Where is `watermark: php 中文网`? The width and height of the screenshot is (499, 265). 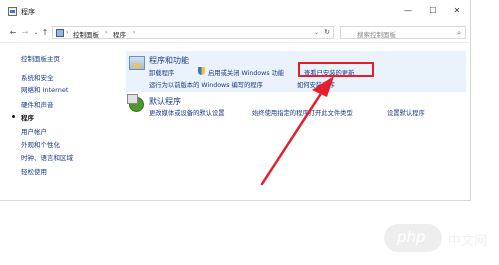 watermark: php 中文网 is located at coordinates (439, 240).